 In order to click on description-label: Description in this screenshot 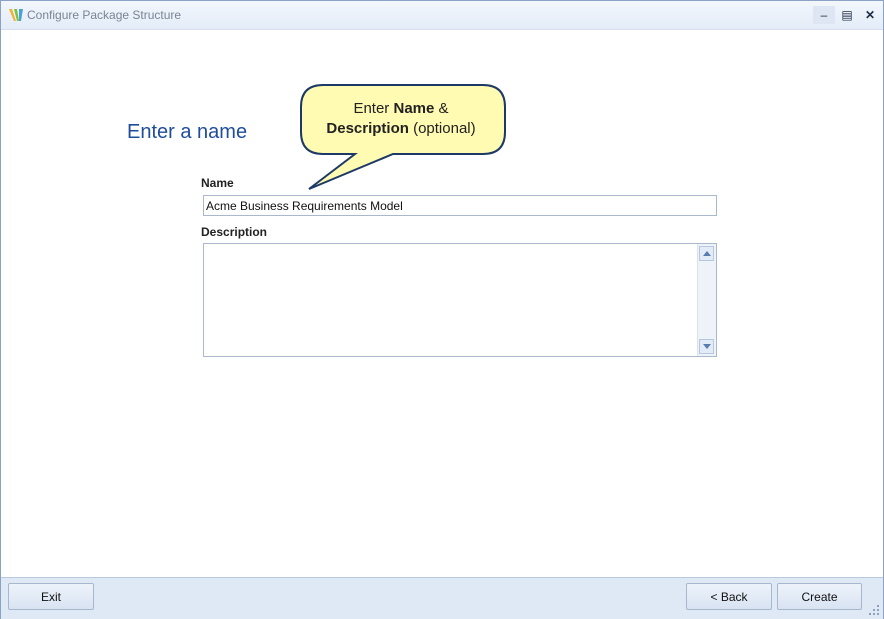, I will do `click(234, 232)`.